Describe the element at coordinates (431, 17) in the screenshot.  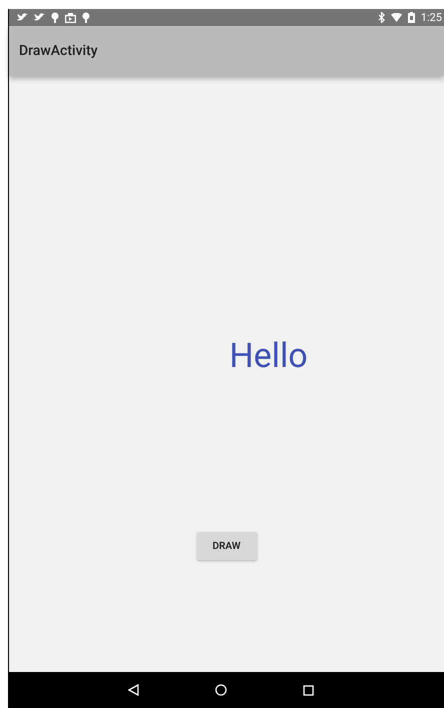
I see `status-time: 1:25` at that location.